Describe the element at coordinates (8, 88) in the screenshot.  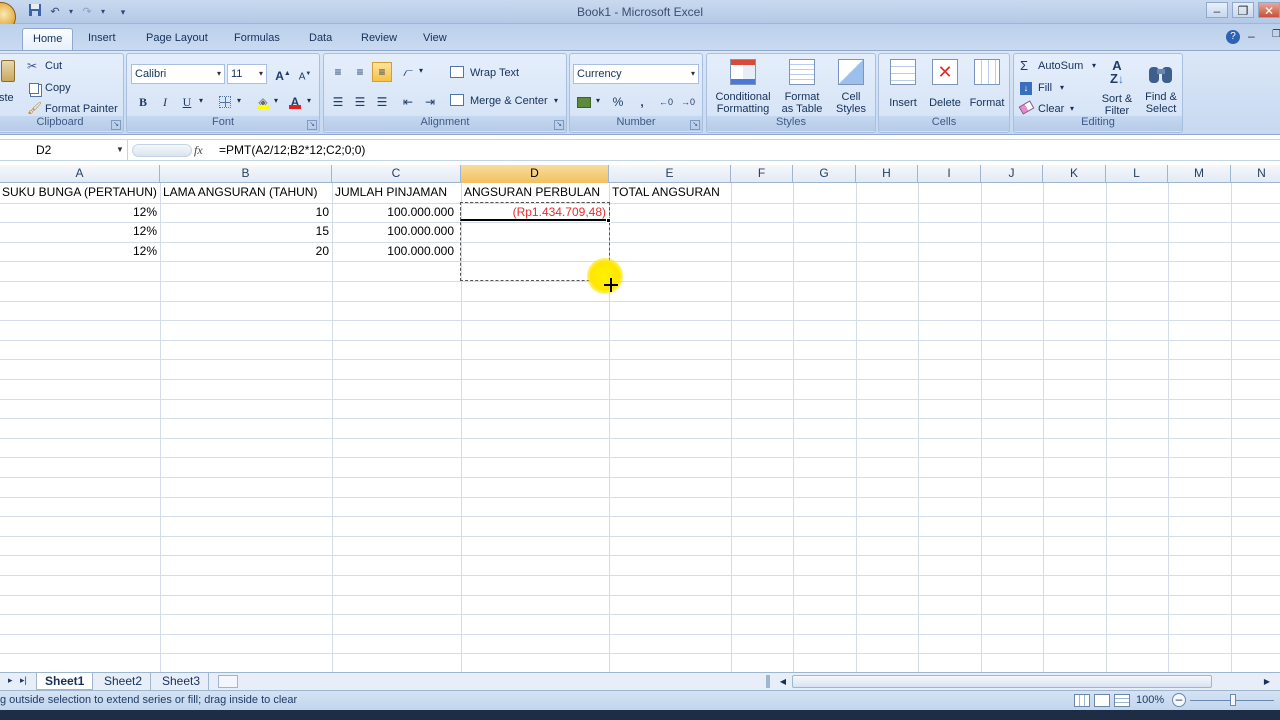
I see `paste-button: ste` at that location.